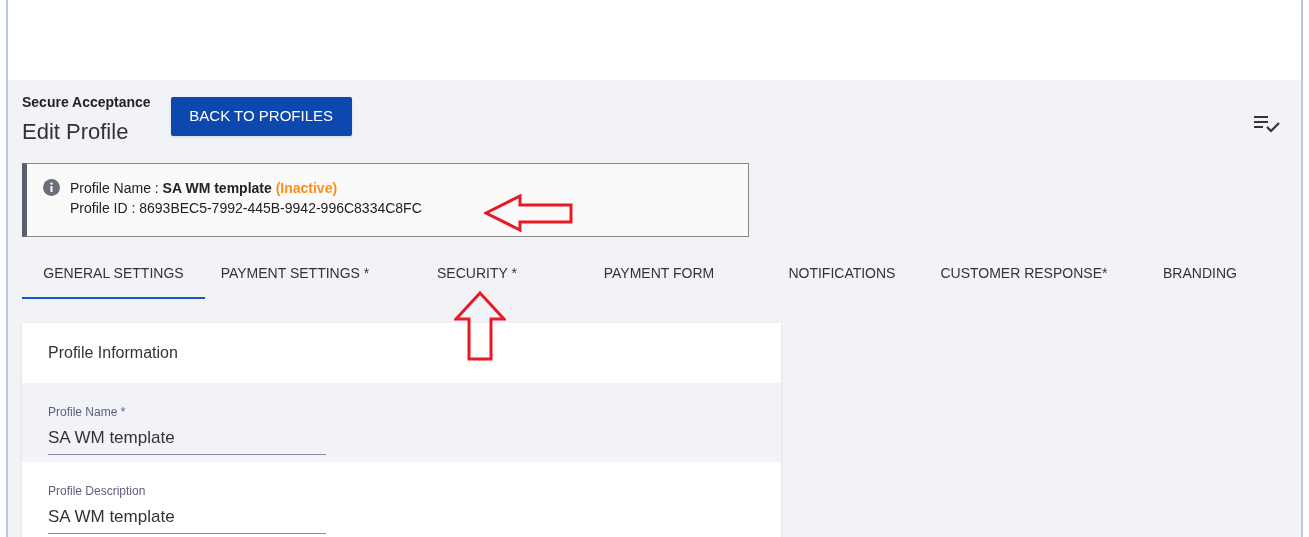  Describe the element at coordinates (477, 274) in the screenshot. I see `tab: SECURITY *` at that location.